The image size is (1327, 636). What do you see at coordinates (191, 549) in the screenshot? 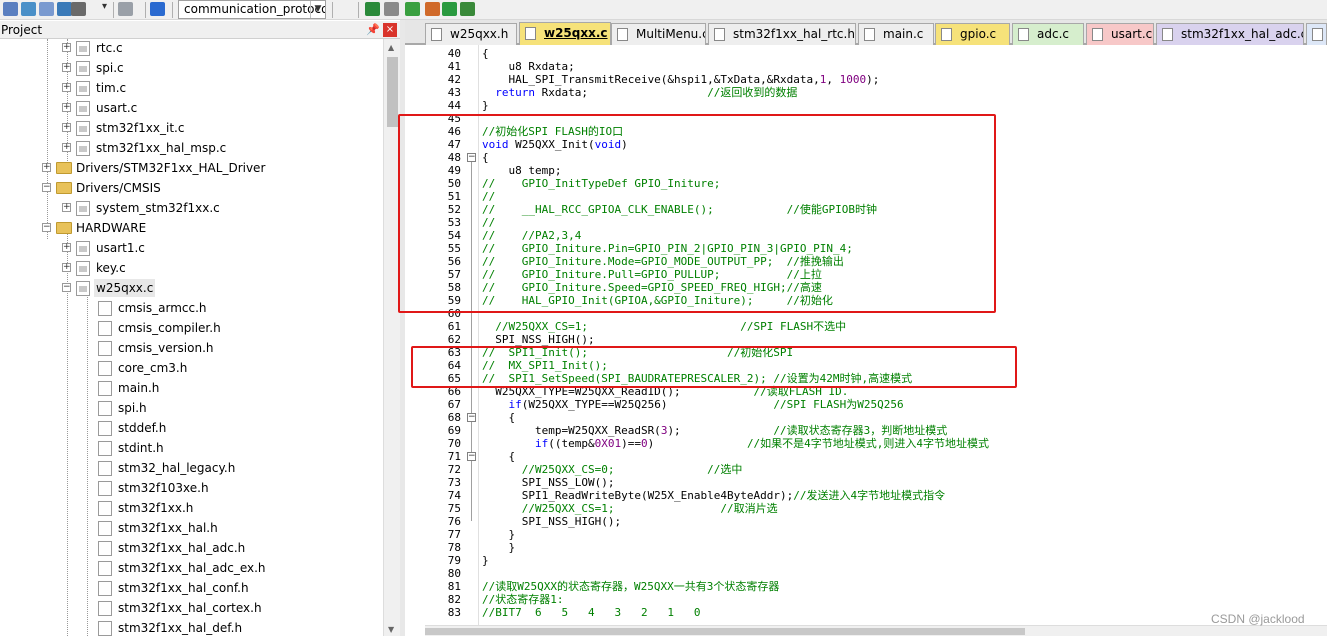
I see `tree-file: stm32f1xx_hal_adc.h` at bounding box center [191, 549].